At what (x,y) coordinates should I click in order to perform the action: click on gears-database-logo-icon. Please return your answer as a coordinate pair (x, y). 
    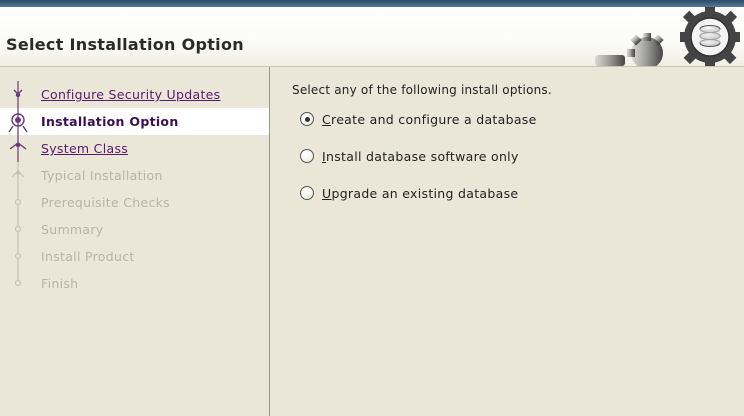
    Looking at the image, I should click on (667, 36).